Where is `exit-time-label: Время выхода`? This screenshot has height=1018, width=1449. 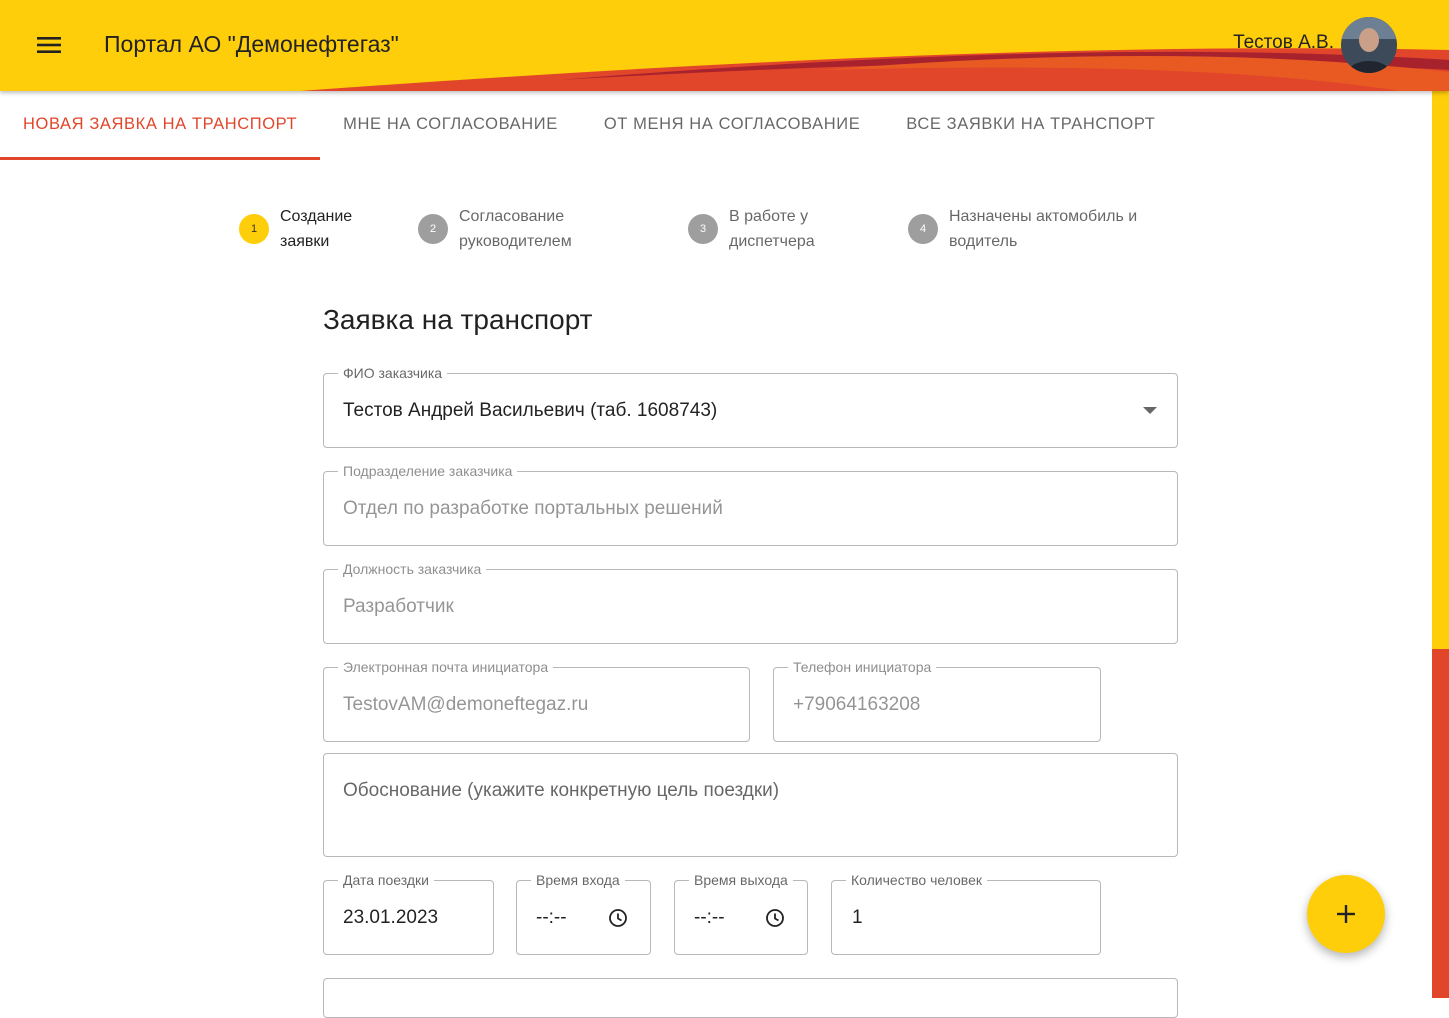
exit-time-label: Время выхода is located at coordinates (741, 880).